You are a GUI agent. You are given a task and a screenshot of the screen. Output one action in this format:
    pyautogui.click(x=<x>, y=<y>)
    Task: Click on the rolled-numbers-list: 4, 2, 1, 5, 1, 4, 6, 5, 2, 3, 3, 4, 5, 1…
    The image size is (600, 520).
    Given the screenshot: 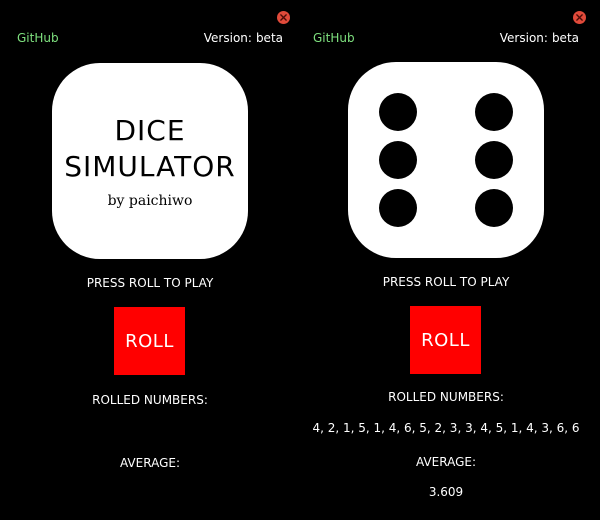 What is the action you would take?
    pyautogui.click(x=446, y=428)
    